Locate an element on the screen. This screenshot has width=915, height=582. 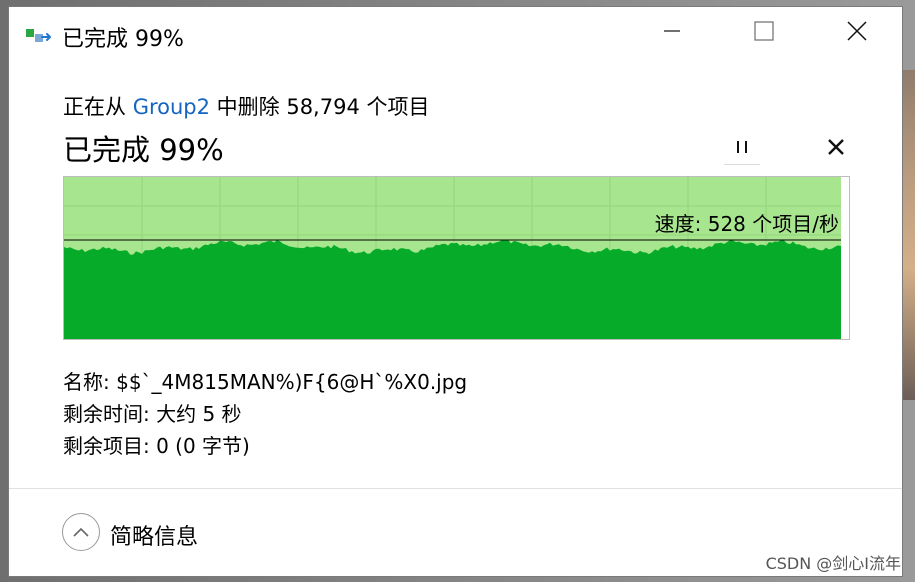
speed-label: 速度: 528 个项目/秒 is located at coordinates (746, 224).